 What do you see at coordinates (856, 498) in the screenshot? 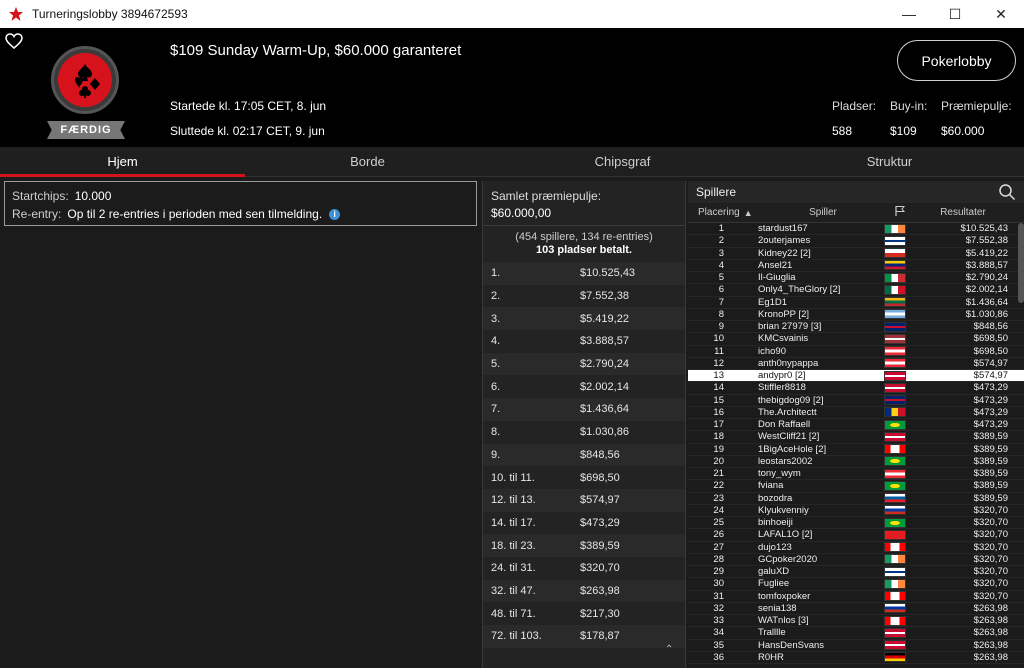
I see `player-row: 23 bozodra $389,59` at bounding box center [856, 498].